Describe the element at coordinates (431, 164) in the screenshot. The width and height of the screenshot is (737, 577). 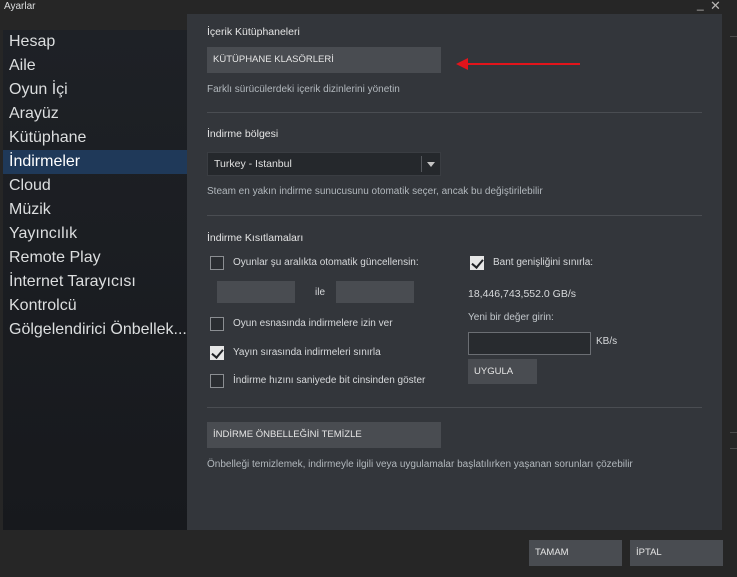
I see `chevron-down-icon` at that location.